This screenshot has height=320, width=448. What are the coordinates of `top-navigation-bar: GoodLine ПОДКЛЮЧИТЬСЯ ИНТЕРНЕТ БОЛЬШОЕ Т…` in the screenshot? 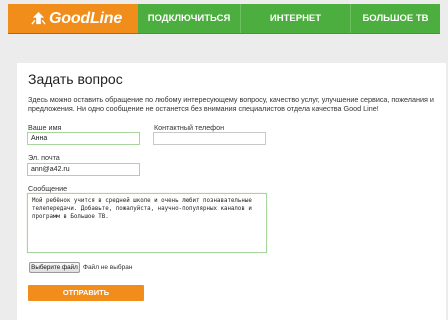 It's located at (224, 19).